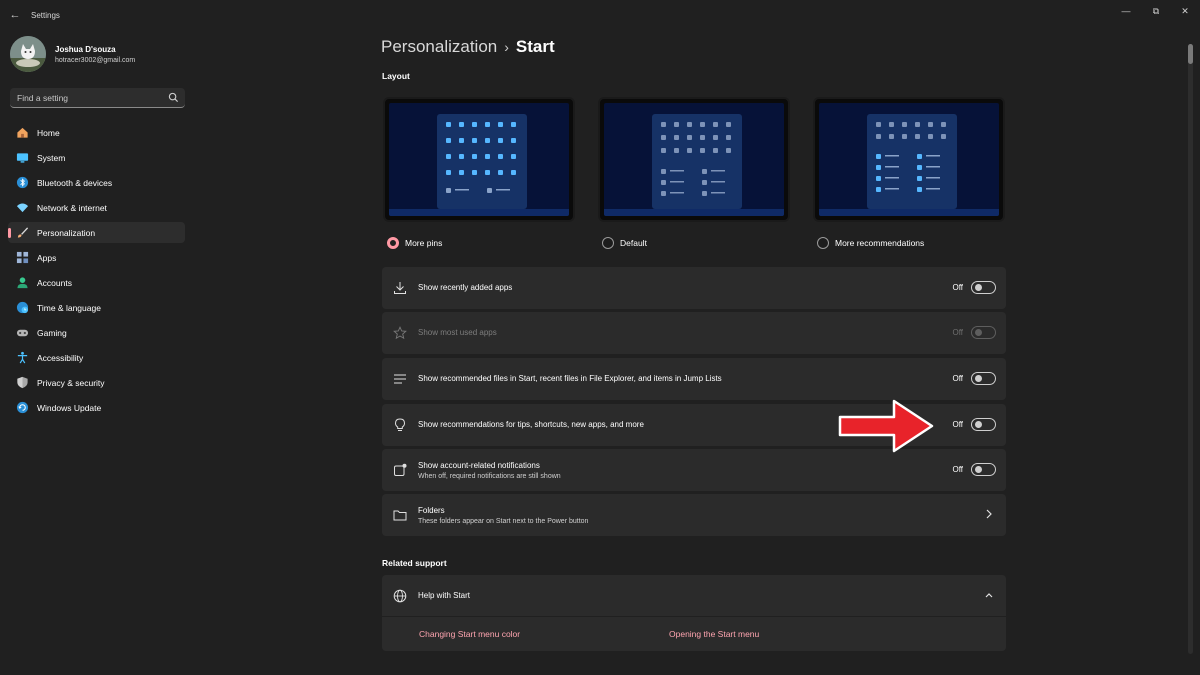  I want to click on sidebar-item-label: Accounts, so click(54, 282).